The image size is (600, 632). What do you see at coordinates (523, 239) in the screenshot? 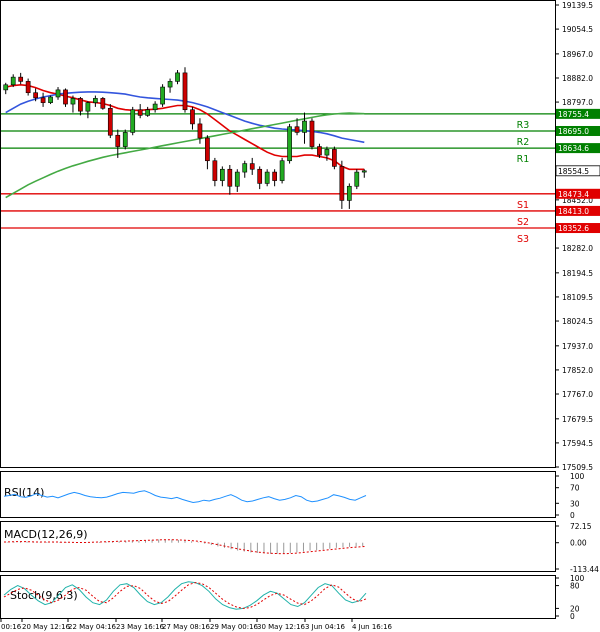
I see `level-name-s3: S3` at bounding box center [523, 239].